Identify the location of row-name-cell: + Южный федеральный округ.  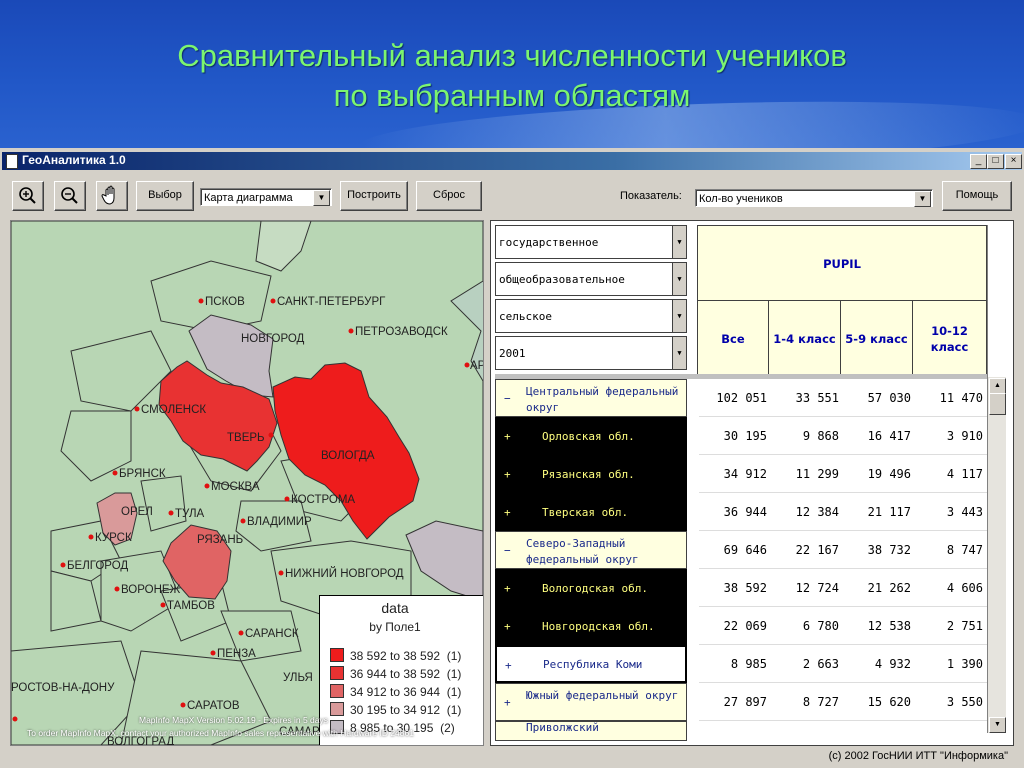
(591, 702).